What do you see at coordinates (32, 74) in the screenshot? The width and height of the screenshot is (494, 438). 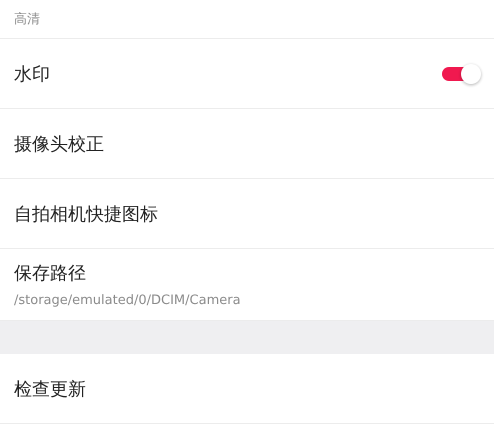 I see `setting-title: 水印` at bounding box center [32, 74].